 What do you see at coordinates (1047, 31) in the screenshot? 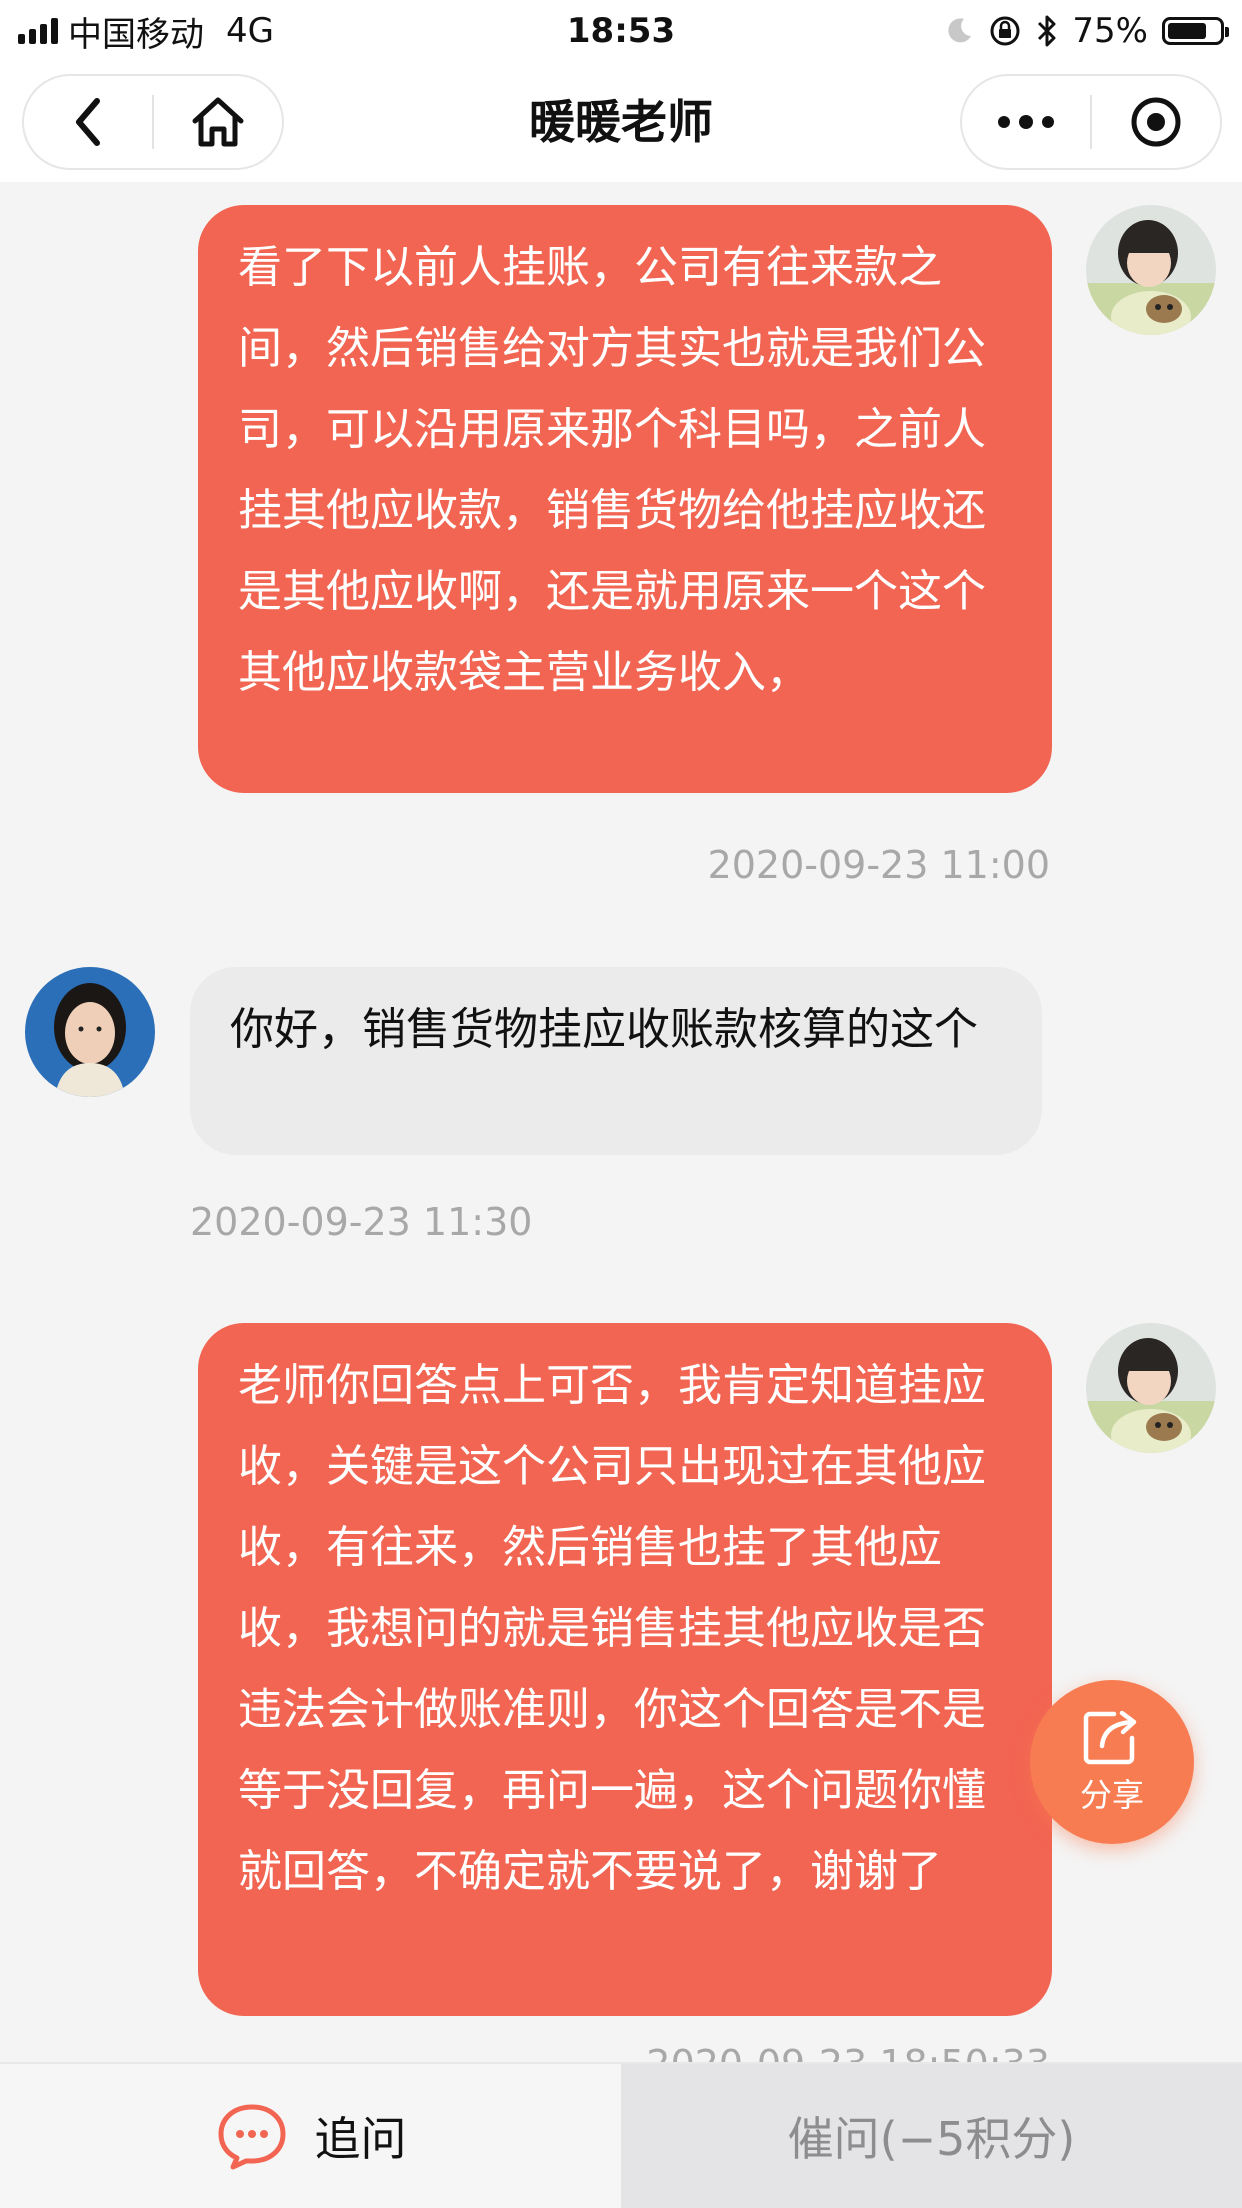
I see `bluetooth-icon` at bounding box center [1047, 31].